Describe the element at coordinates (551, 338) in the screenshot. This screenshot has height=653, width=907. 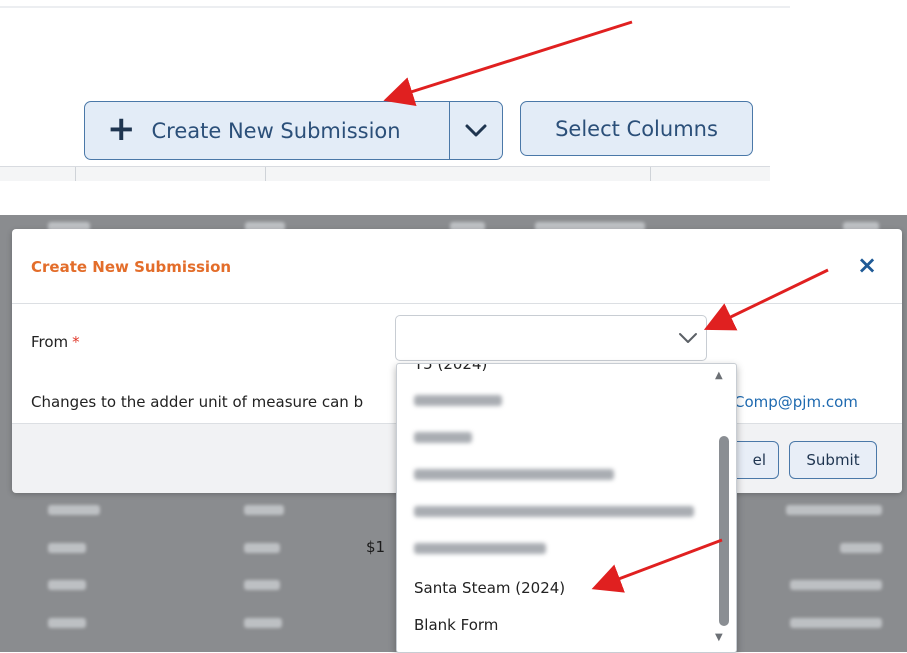
I see `from-select` at that location.